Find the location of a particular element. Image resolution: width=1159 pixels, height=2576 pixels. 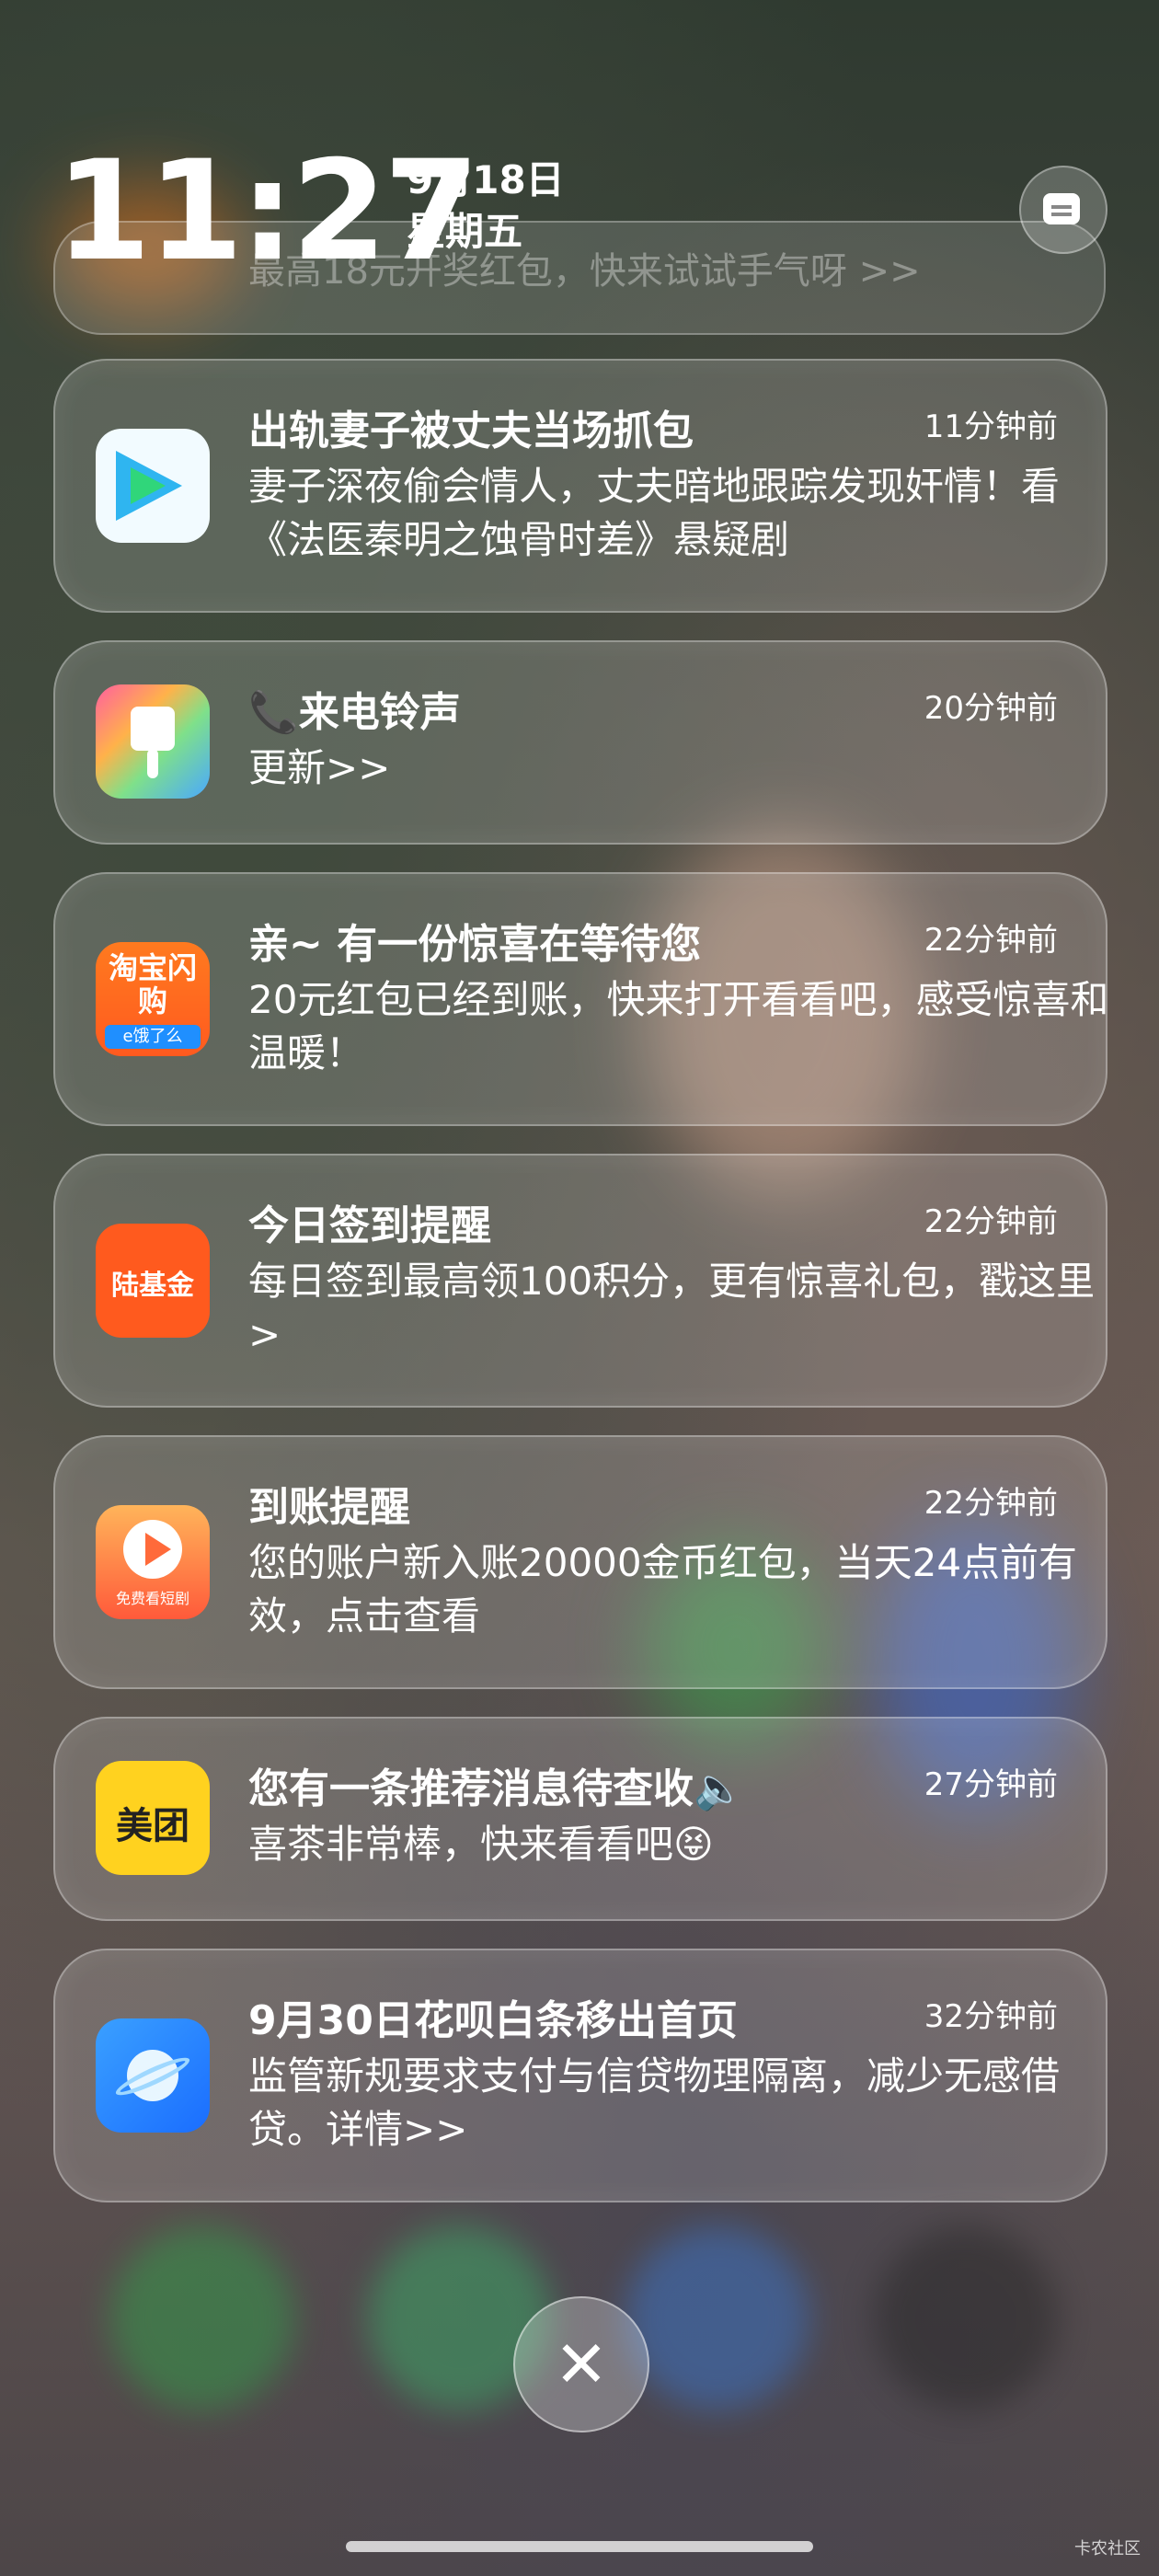

notification-card: 美团 您有一条推荐消息待查收🔈 27分钟前 喜茶非常棒，快来看看吧😝 is located at coordinates (580, 1819).